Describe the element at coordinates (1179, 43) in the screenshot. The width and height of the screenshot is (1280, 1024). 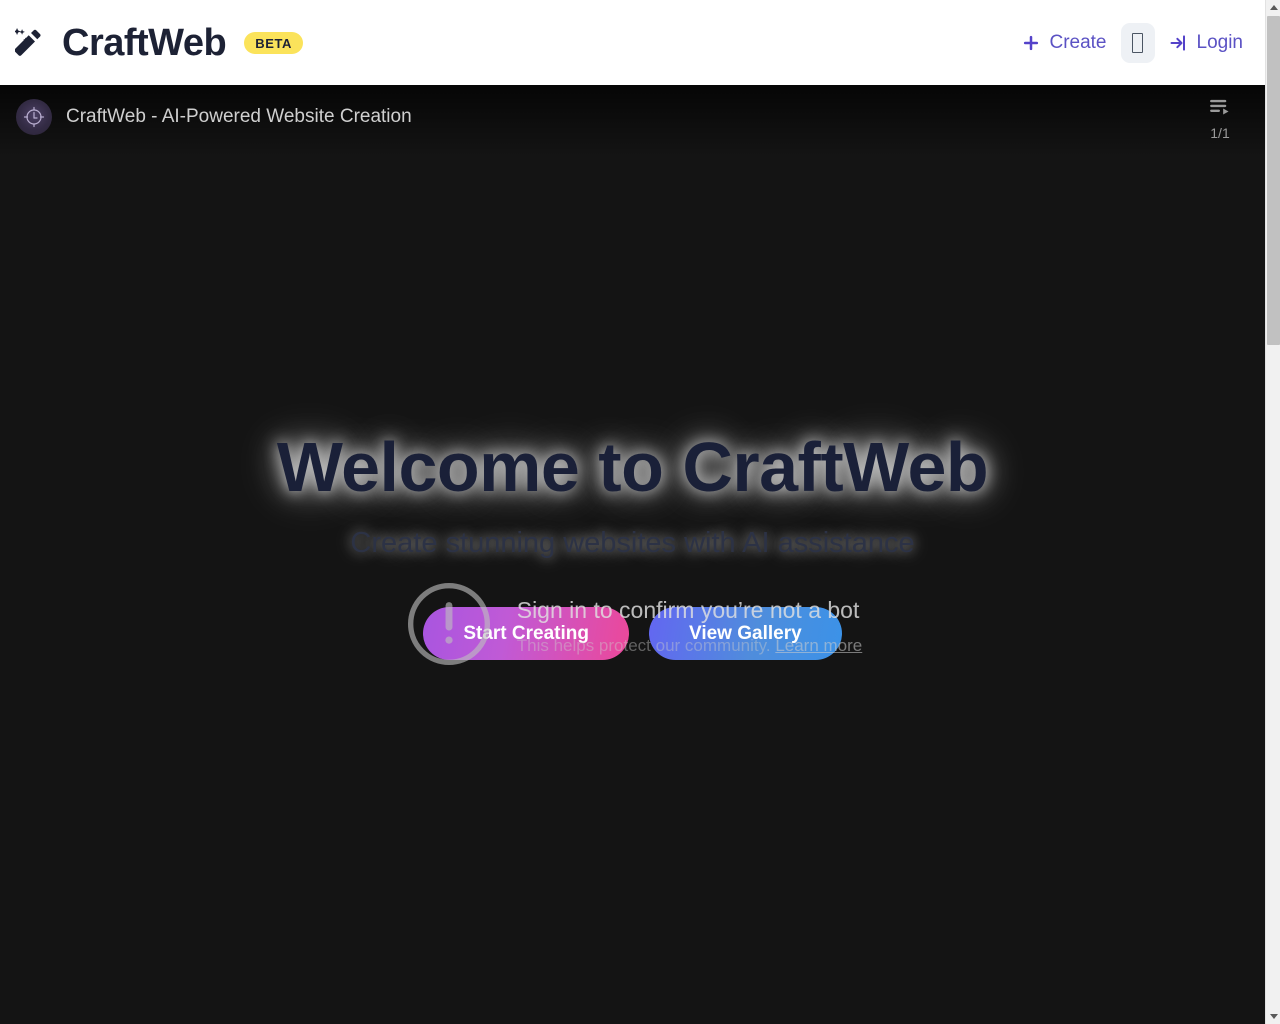
I see `login-arrow-icon` at that location.